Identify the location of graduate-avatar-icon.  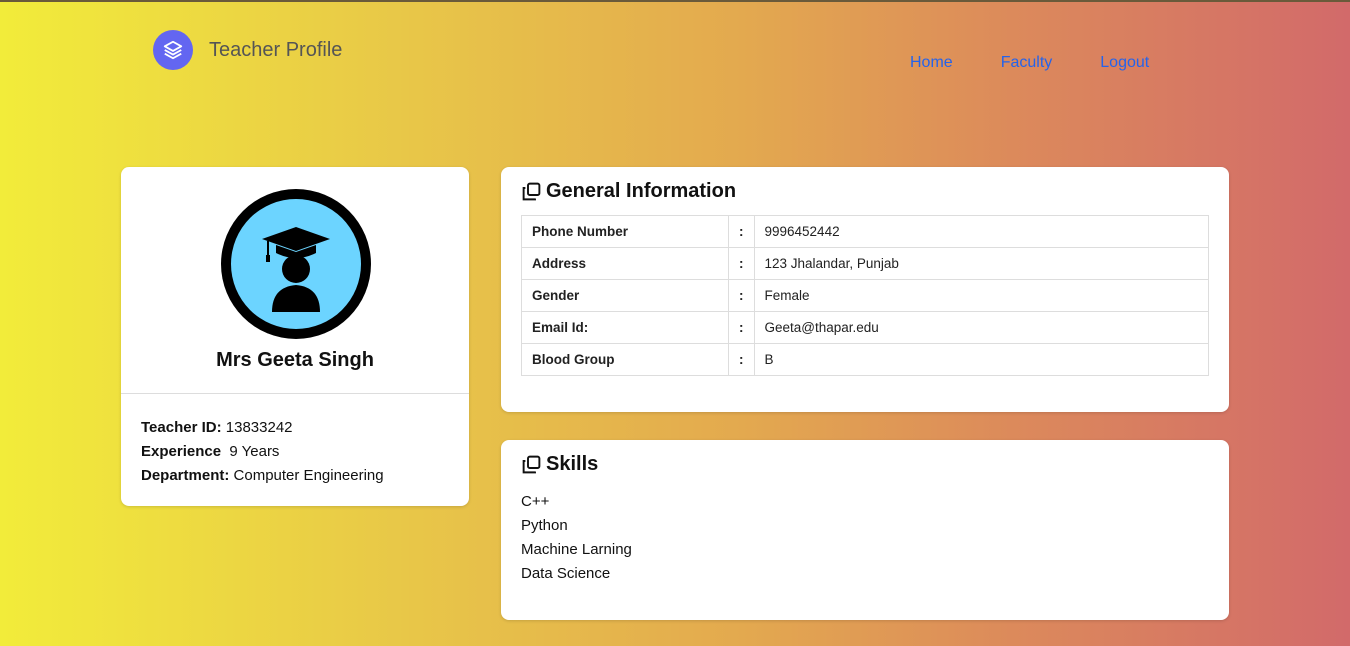
(296, 264).